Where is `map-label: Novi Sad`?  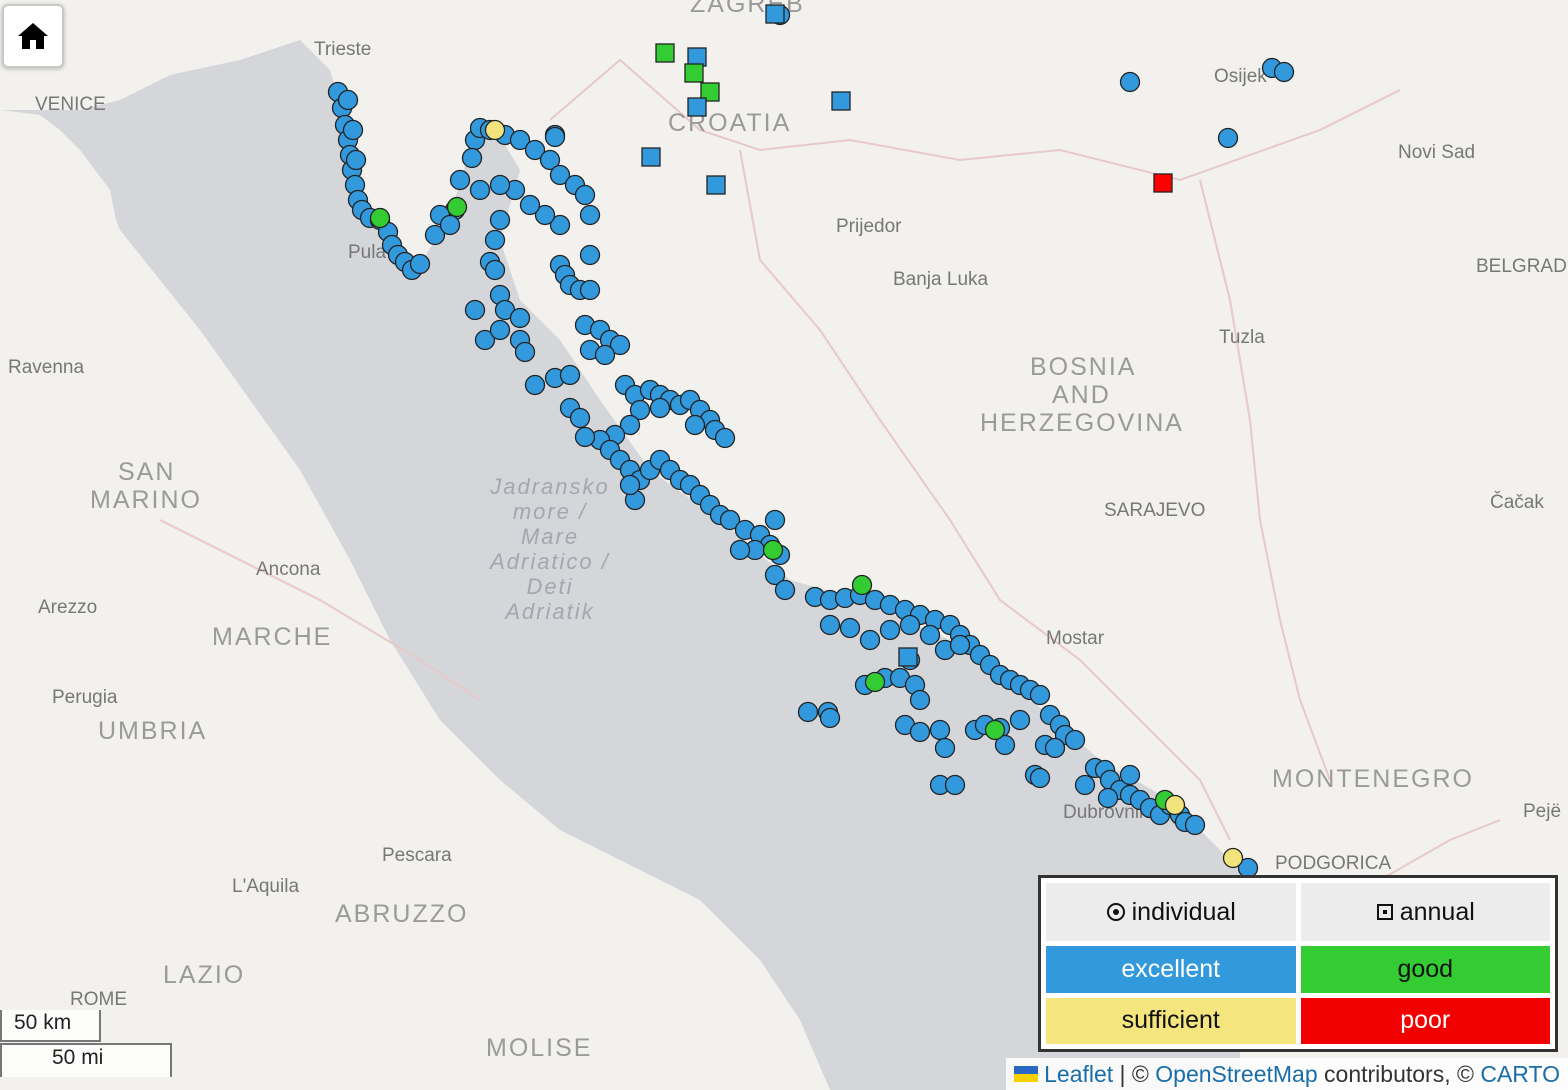
map-label: Novi Sad is located at coordinates (1436, 152).